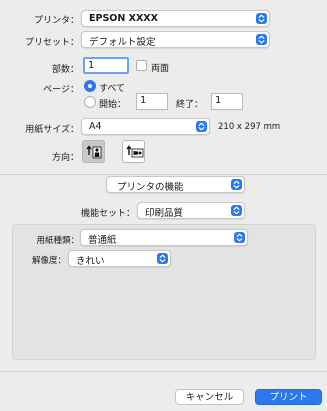  Describe the element at coordinates (164, 213) in the screenshot. I see `feature-set-value: 印刷品質` at that location.